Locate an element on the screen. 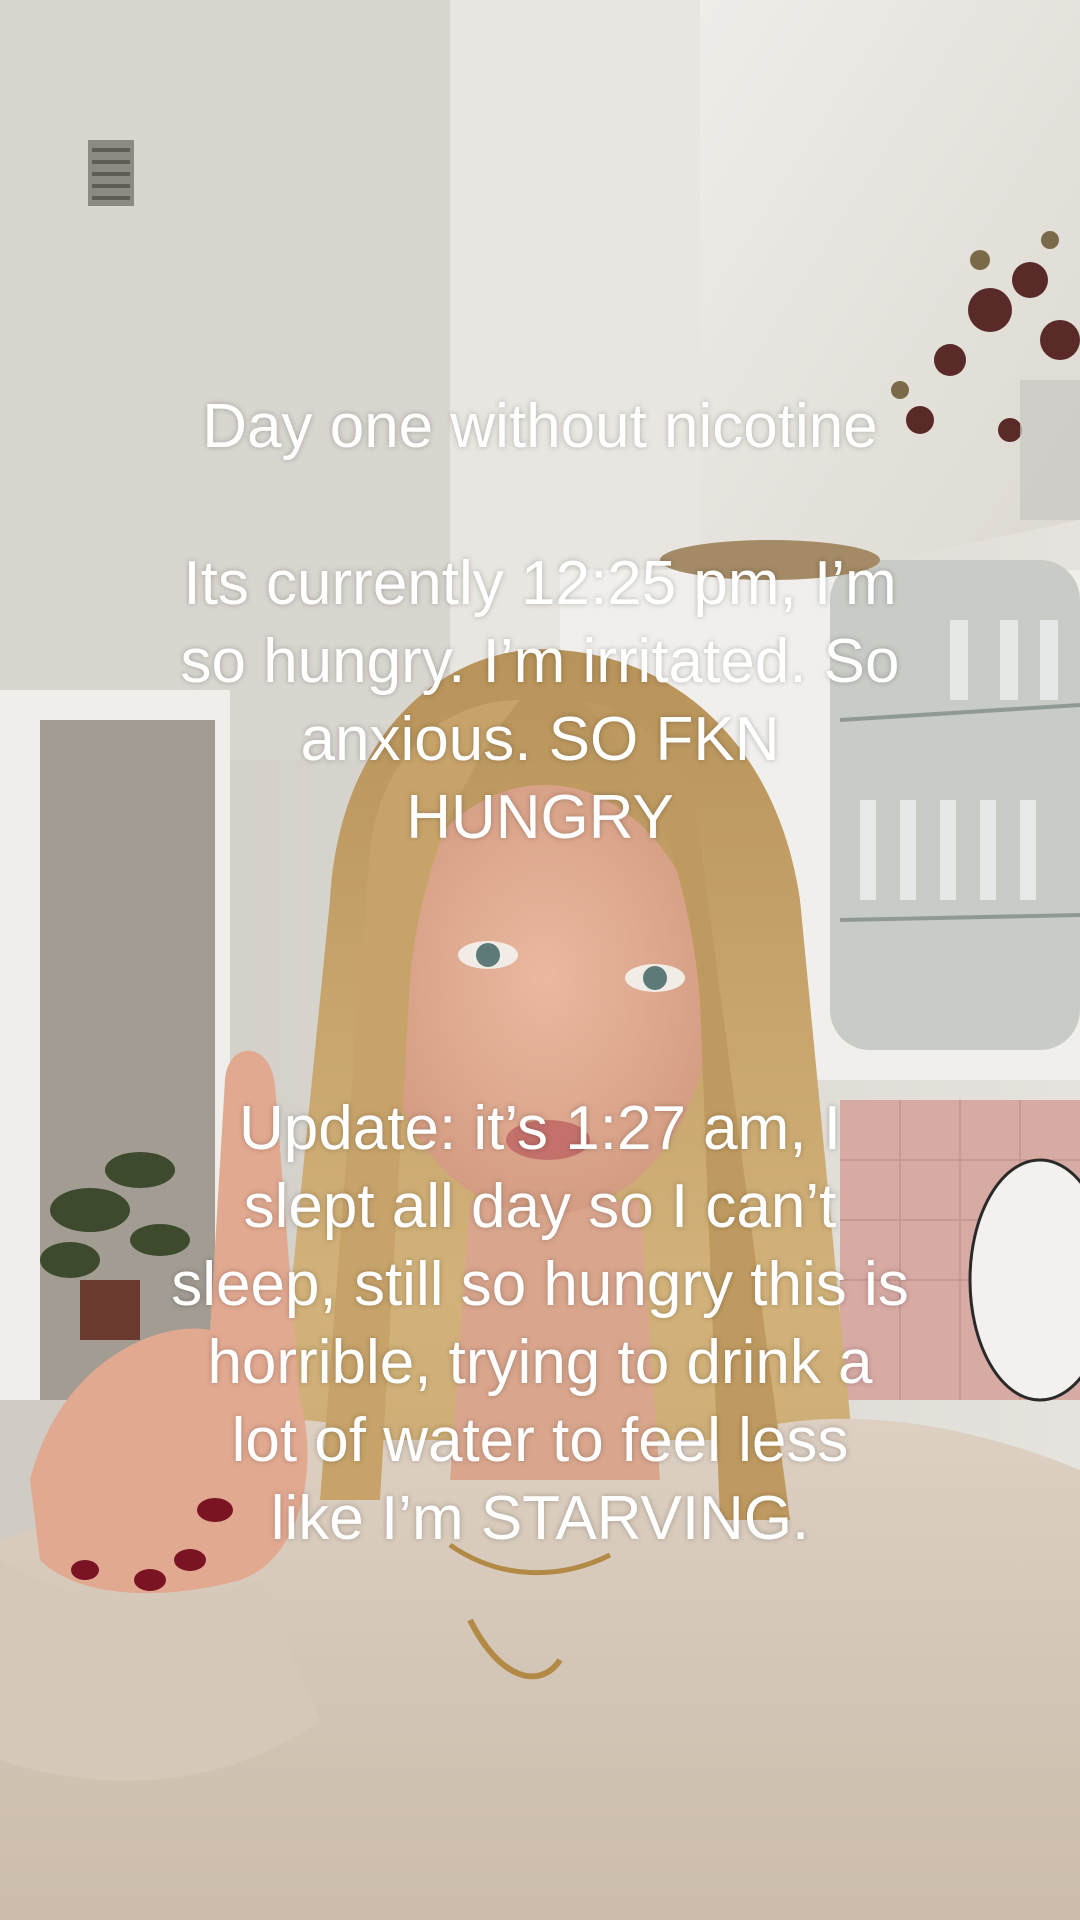 Image resolution: width=1080 pixels, height=1920 pixels. caption-title: Day one without nicotine is located at coordinates (540, 426).